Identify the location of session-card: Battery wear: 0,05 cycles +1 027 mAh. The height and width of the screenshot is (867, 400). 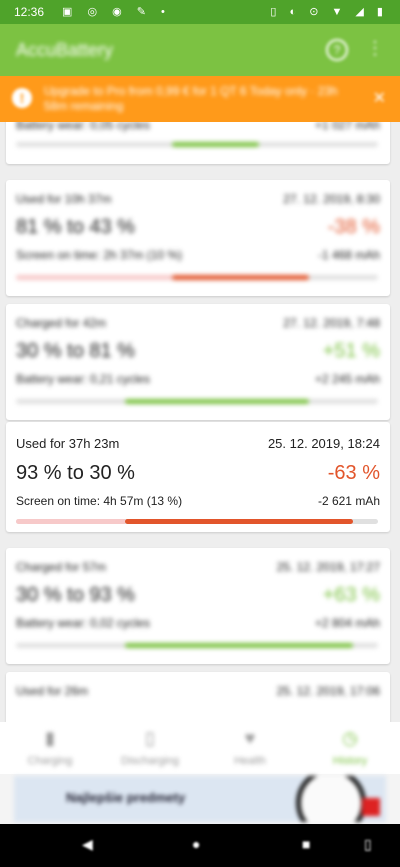
(198, 143).